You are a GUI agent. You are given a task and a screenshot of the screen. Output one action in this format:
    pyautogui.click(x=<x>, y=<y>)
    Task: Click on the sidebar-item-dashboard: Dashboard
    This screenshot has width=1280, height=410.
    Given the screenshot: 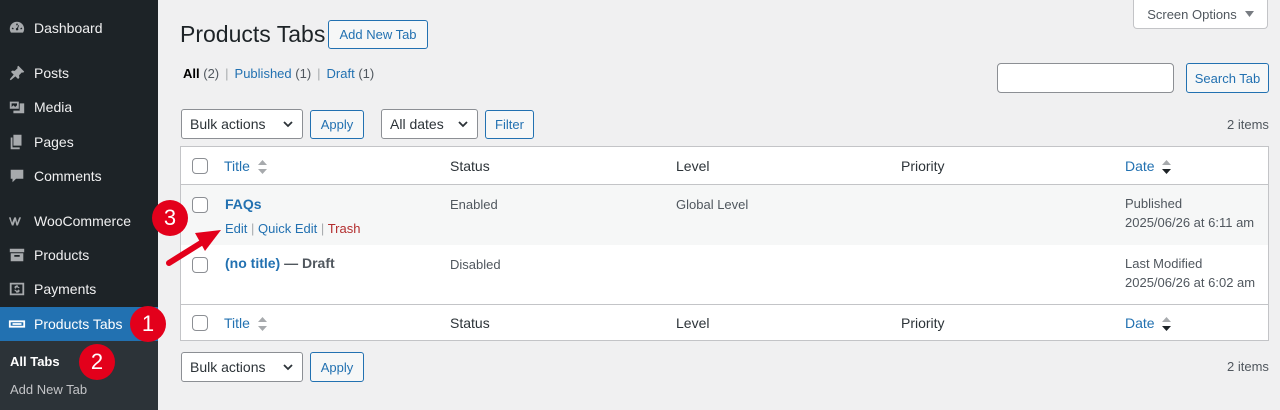 What is the action you would take?
    pyautogui.click(x=79, y=28)
    